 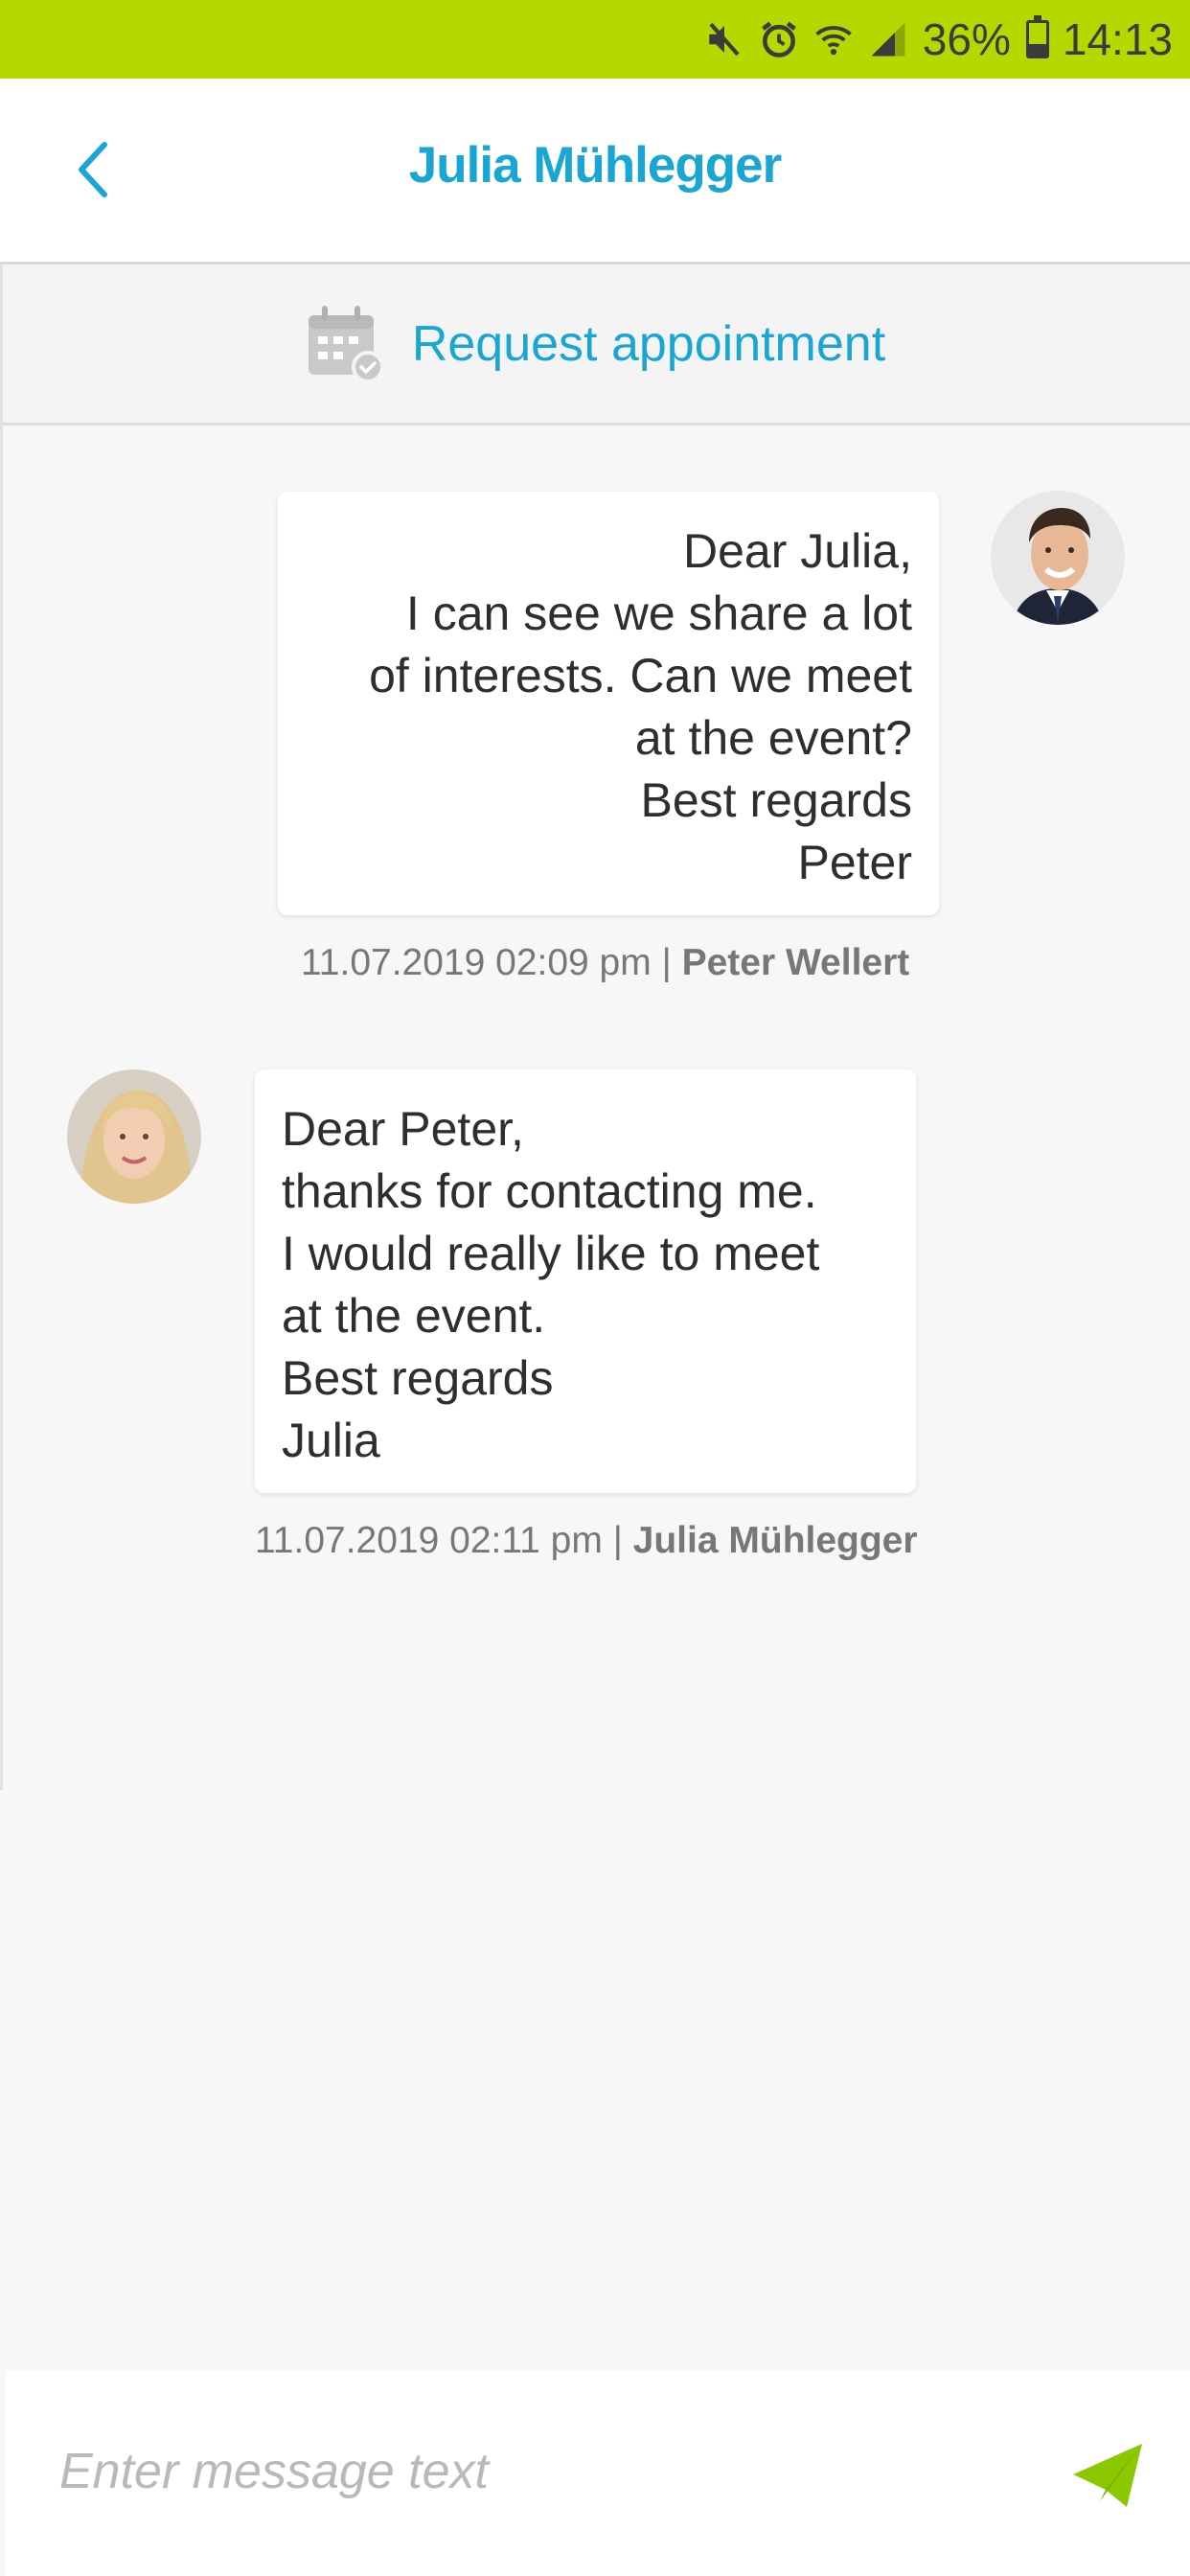 I want to click on send-icon, so click(x=1107, y=2475).